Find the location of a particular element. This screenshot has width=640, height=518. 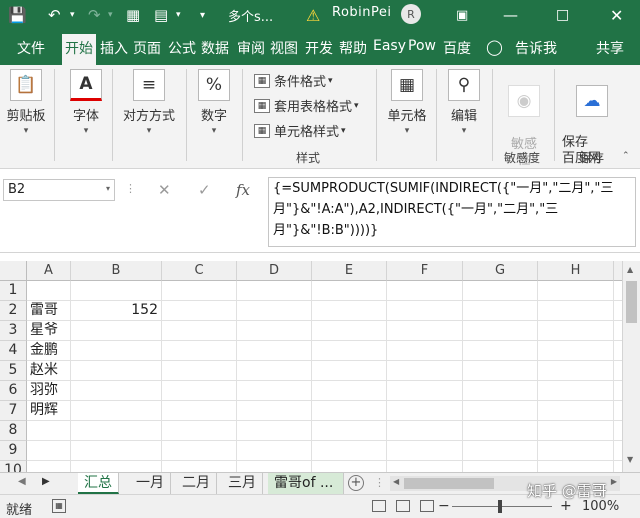

column-header: C is located at coordinates (199, 271).